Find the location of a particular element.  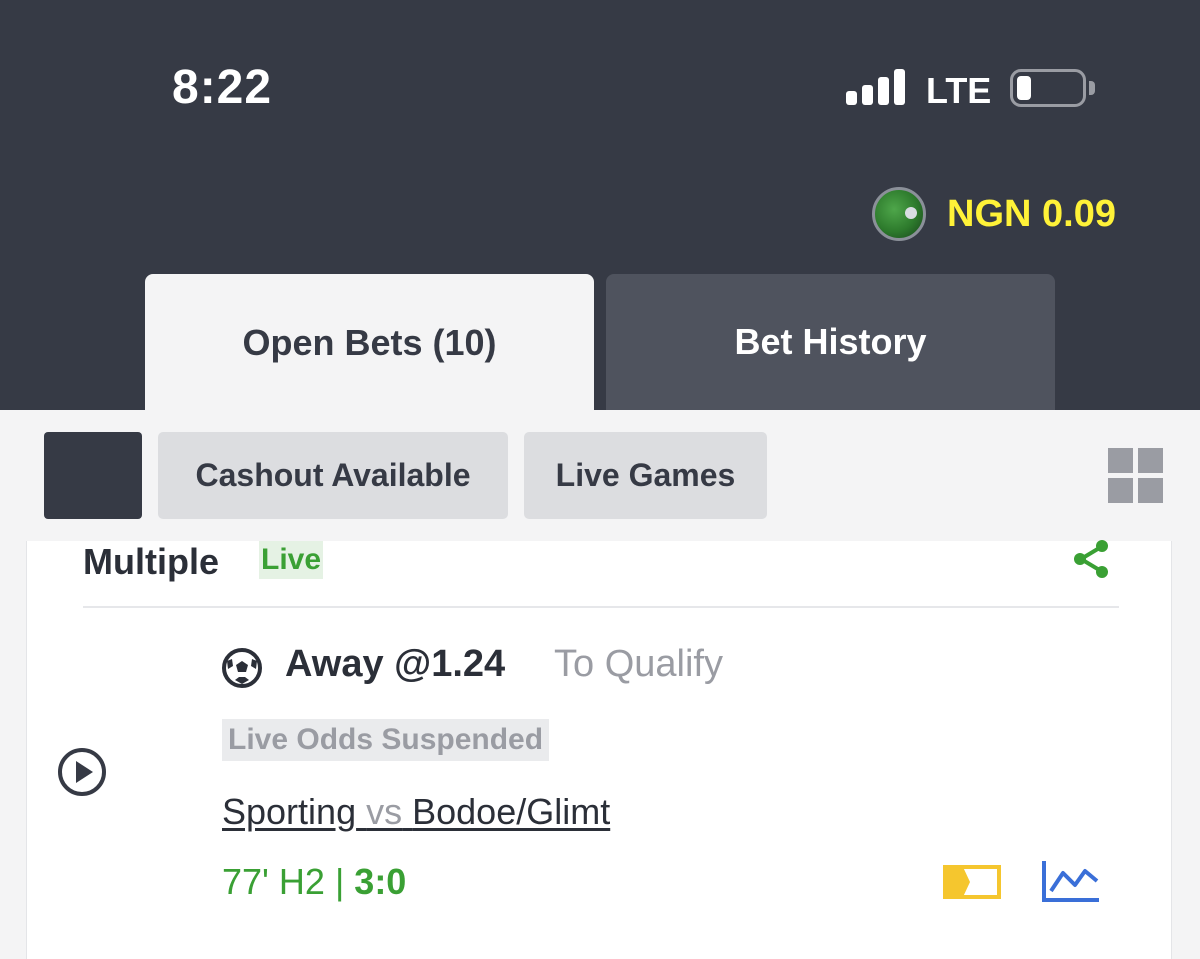

match-score: 3:0 is located at coordinates (380, 881).